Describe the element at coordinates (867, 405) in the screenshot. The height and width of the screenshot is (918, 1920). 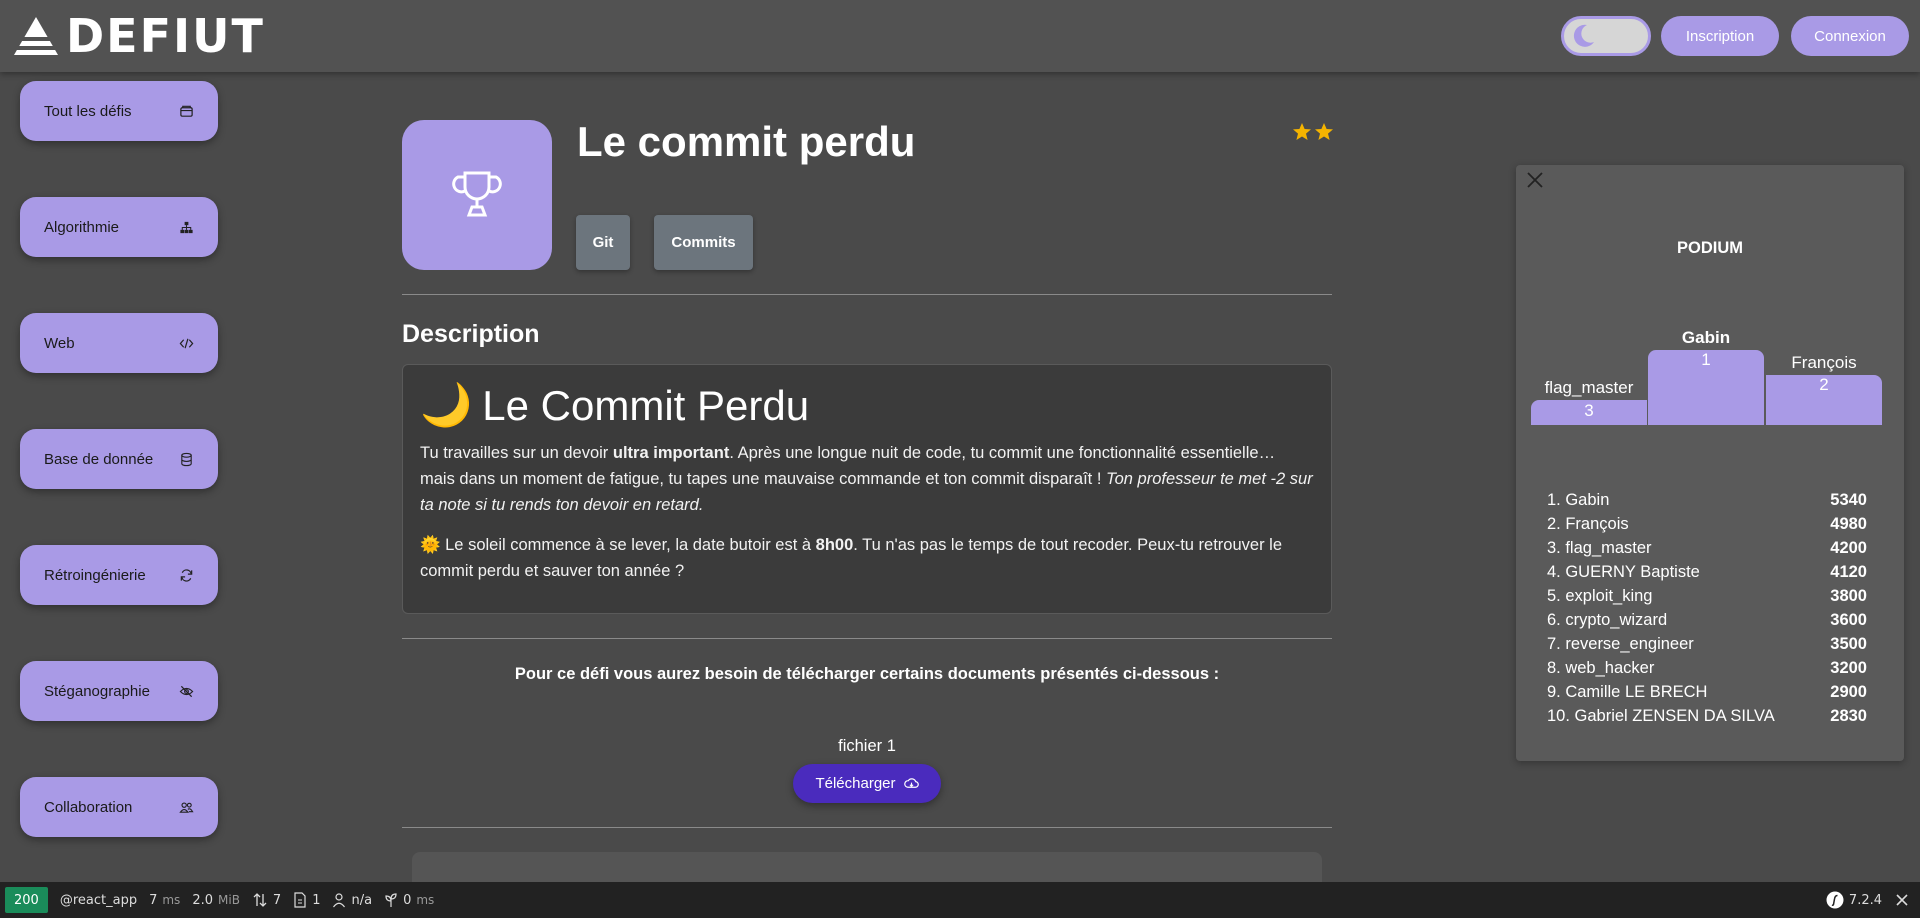
I see `description-title: 🌙 Le Commit Perdu` at that location.